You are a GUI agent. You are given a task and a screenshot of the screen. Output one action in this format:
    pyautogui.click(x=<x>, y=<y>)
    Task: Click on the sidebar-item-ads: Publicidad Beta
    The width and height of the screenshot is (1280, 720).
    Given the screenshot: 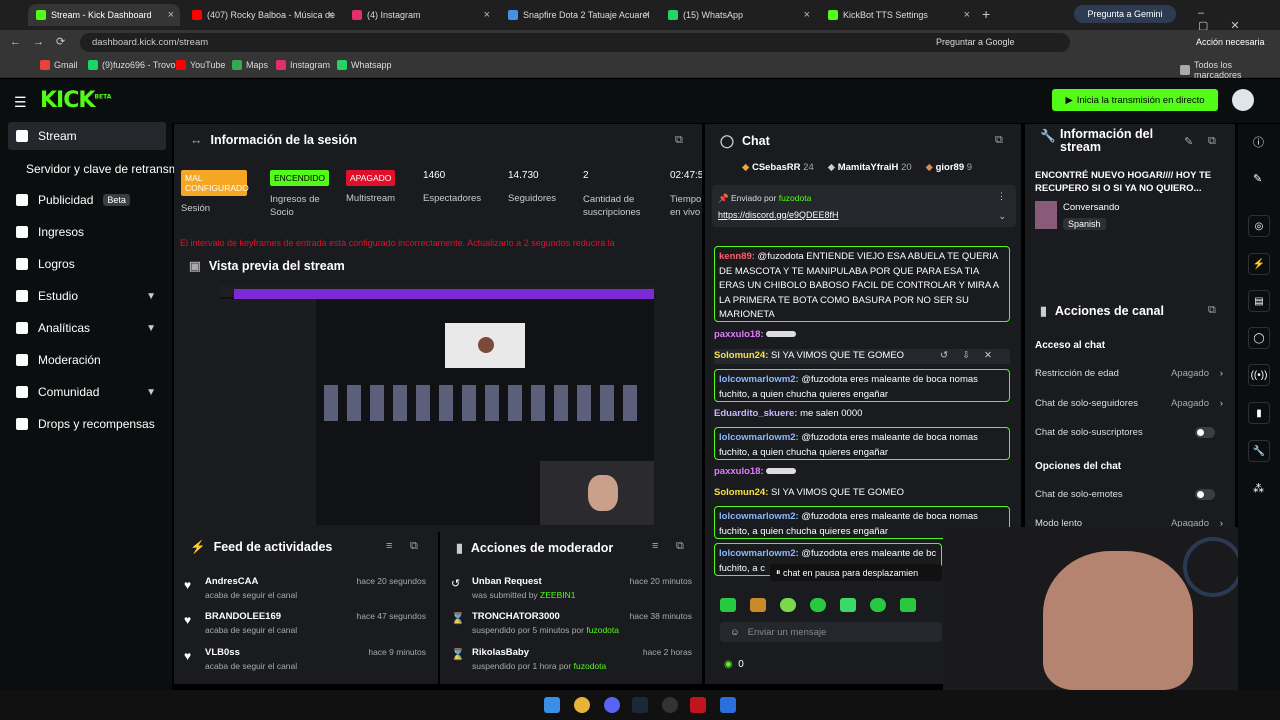 What is the action you would take?
    pyautogui.click(x=87, y=200)
    